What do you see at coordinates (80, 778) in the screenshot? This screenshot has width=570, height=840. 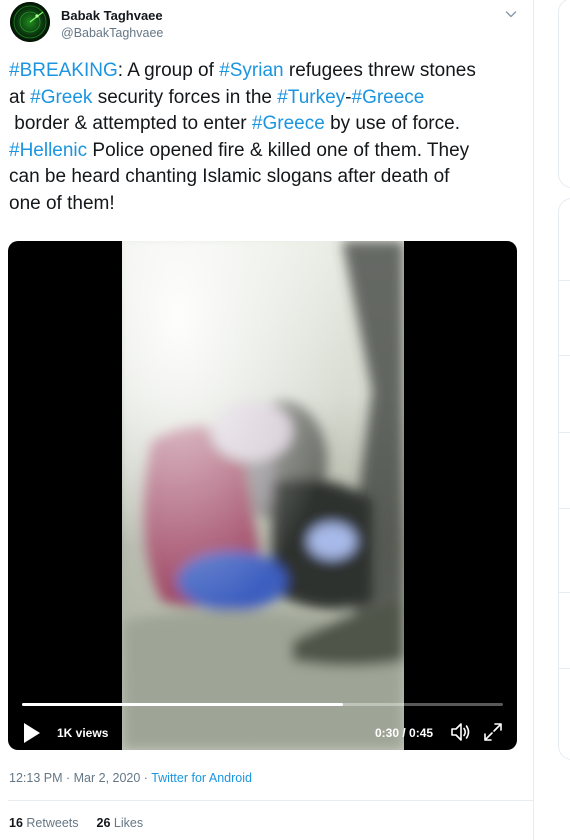 I see `tweet-timestamp: 12:13 PM · Mar 2, 2020 ·` at bounding box center [80, 778].